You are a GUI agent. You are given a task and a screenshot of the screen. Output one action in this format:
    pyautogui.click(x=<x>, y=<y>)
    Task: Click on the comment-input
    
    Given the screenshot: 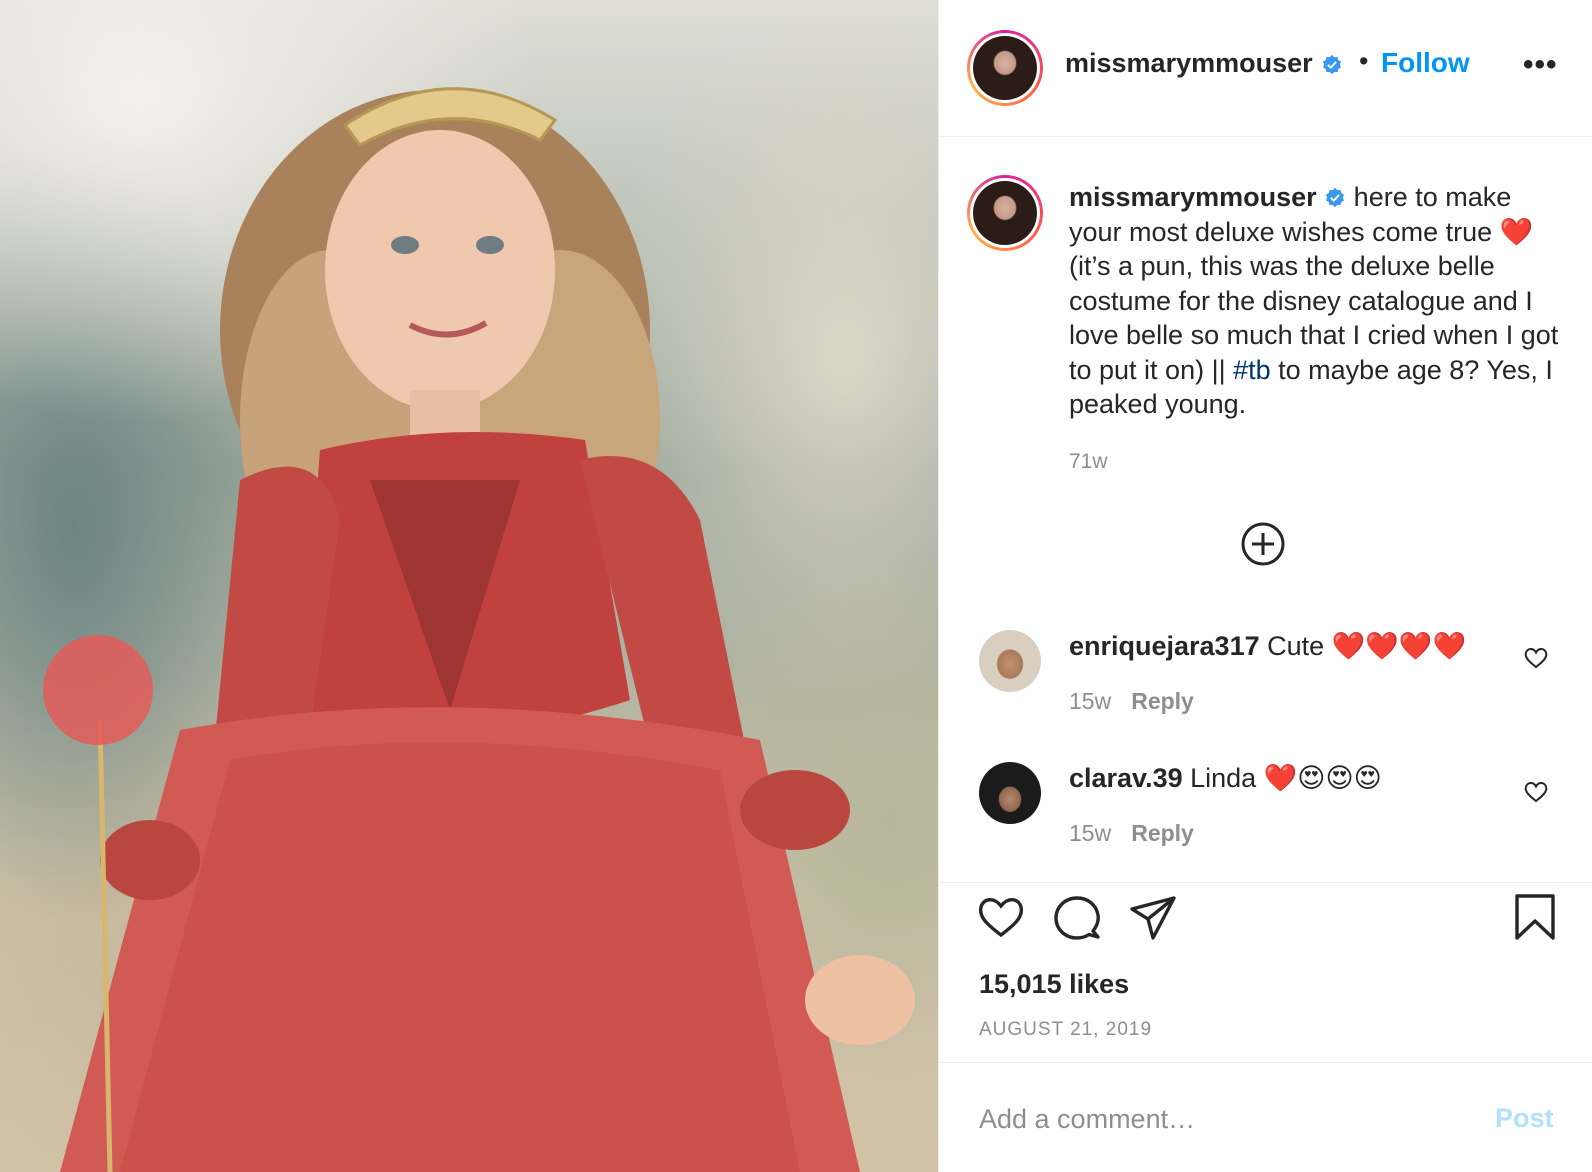 What is the action you would take?
    pyautogui.click(x=1219, y=1119)
    